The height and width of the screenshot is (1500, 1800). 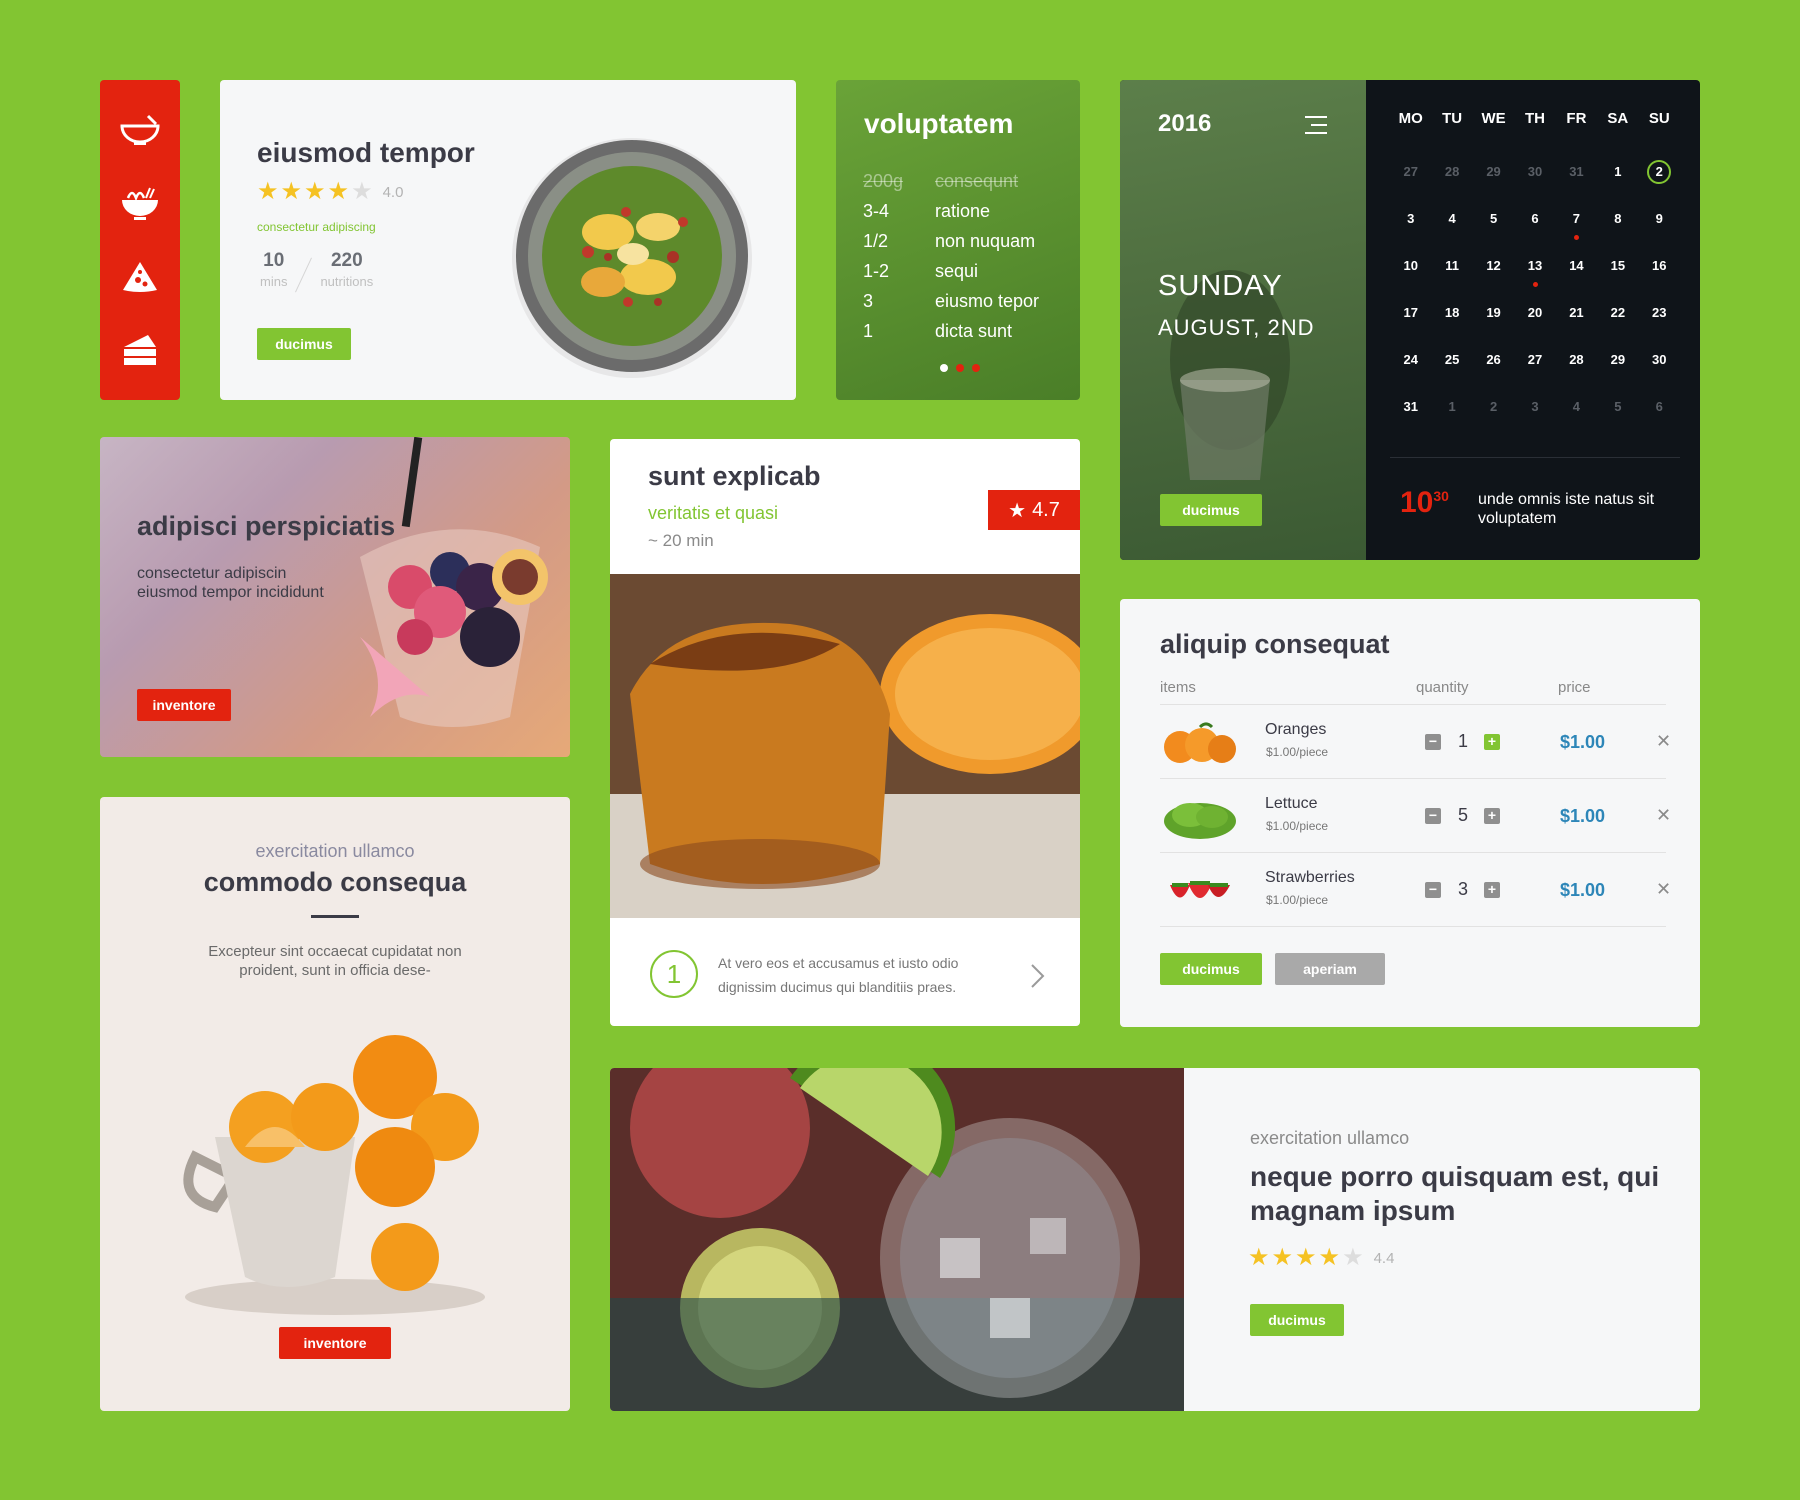 I want to click on calendar-day: 15, so click(x=1617, y=277).